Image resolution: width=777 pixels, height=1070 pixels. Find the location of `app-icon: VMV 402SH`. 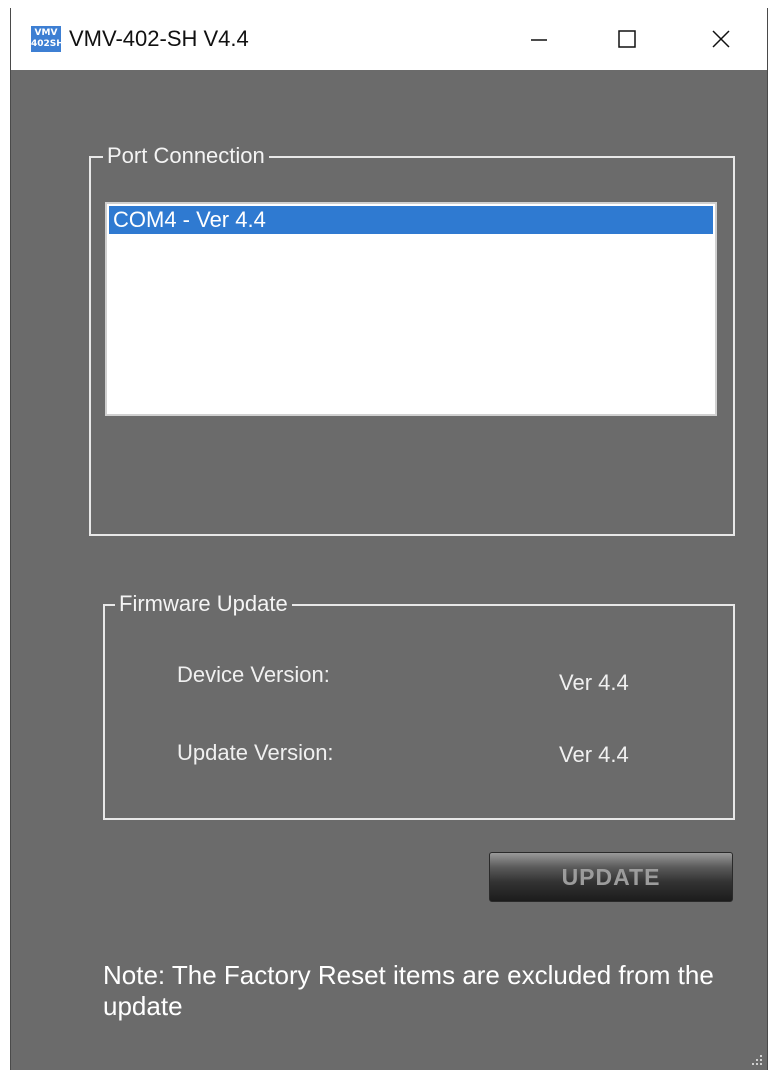

app-icon: VMV 402SH is located at coordinates (47, 39).